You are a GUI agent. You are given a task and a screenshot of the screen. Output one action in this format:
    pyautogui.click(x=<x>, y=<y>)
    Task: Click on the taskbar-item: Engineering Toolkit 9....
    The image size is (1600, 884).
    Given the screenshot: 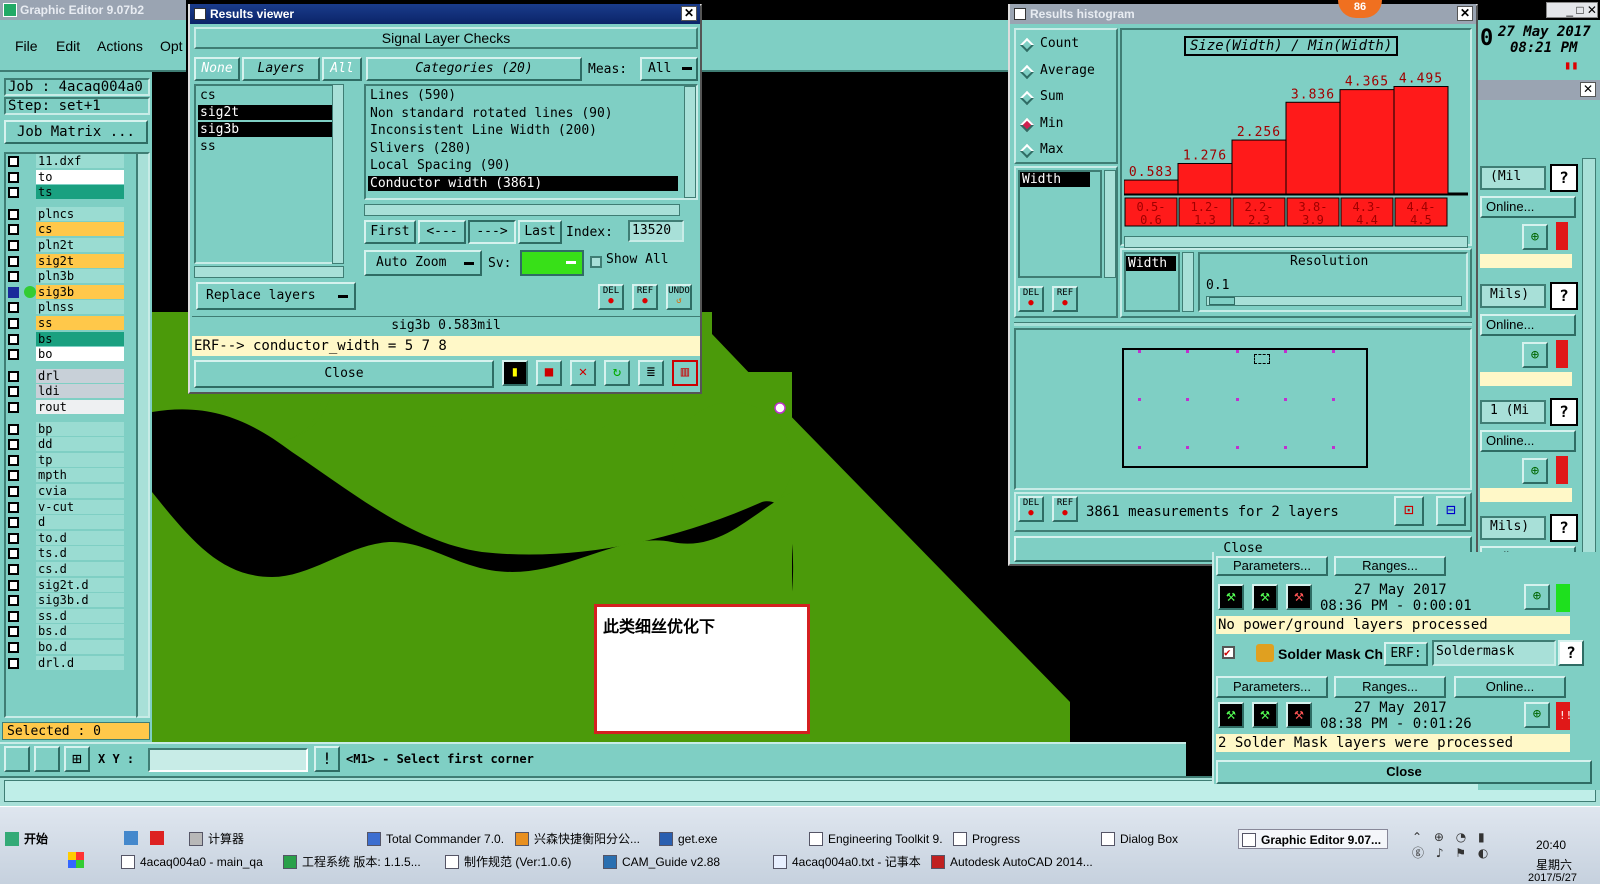 What is the action you would take?
    pyautogui.click(x=874, y=839)
    